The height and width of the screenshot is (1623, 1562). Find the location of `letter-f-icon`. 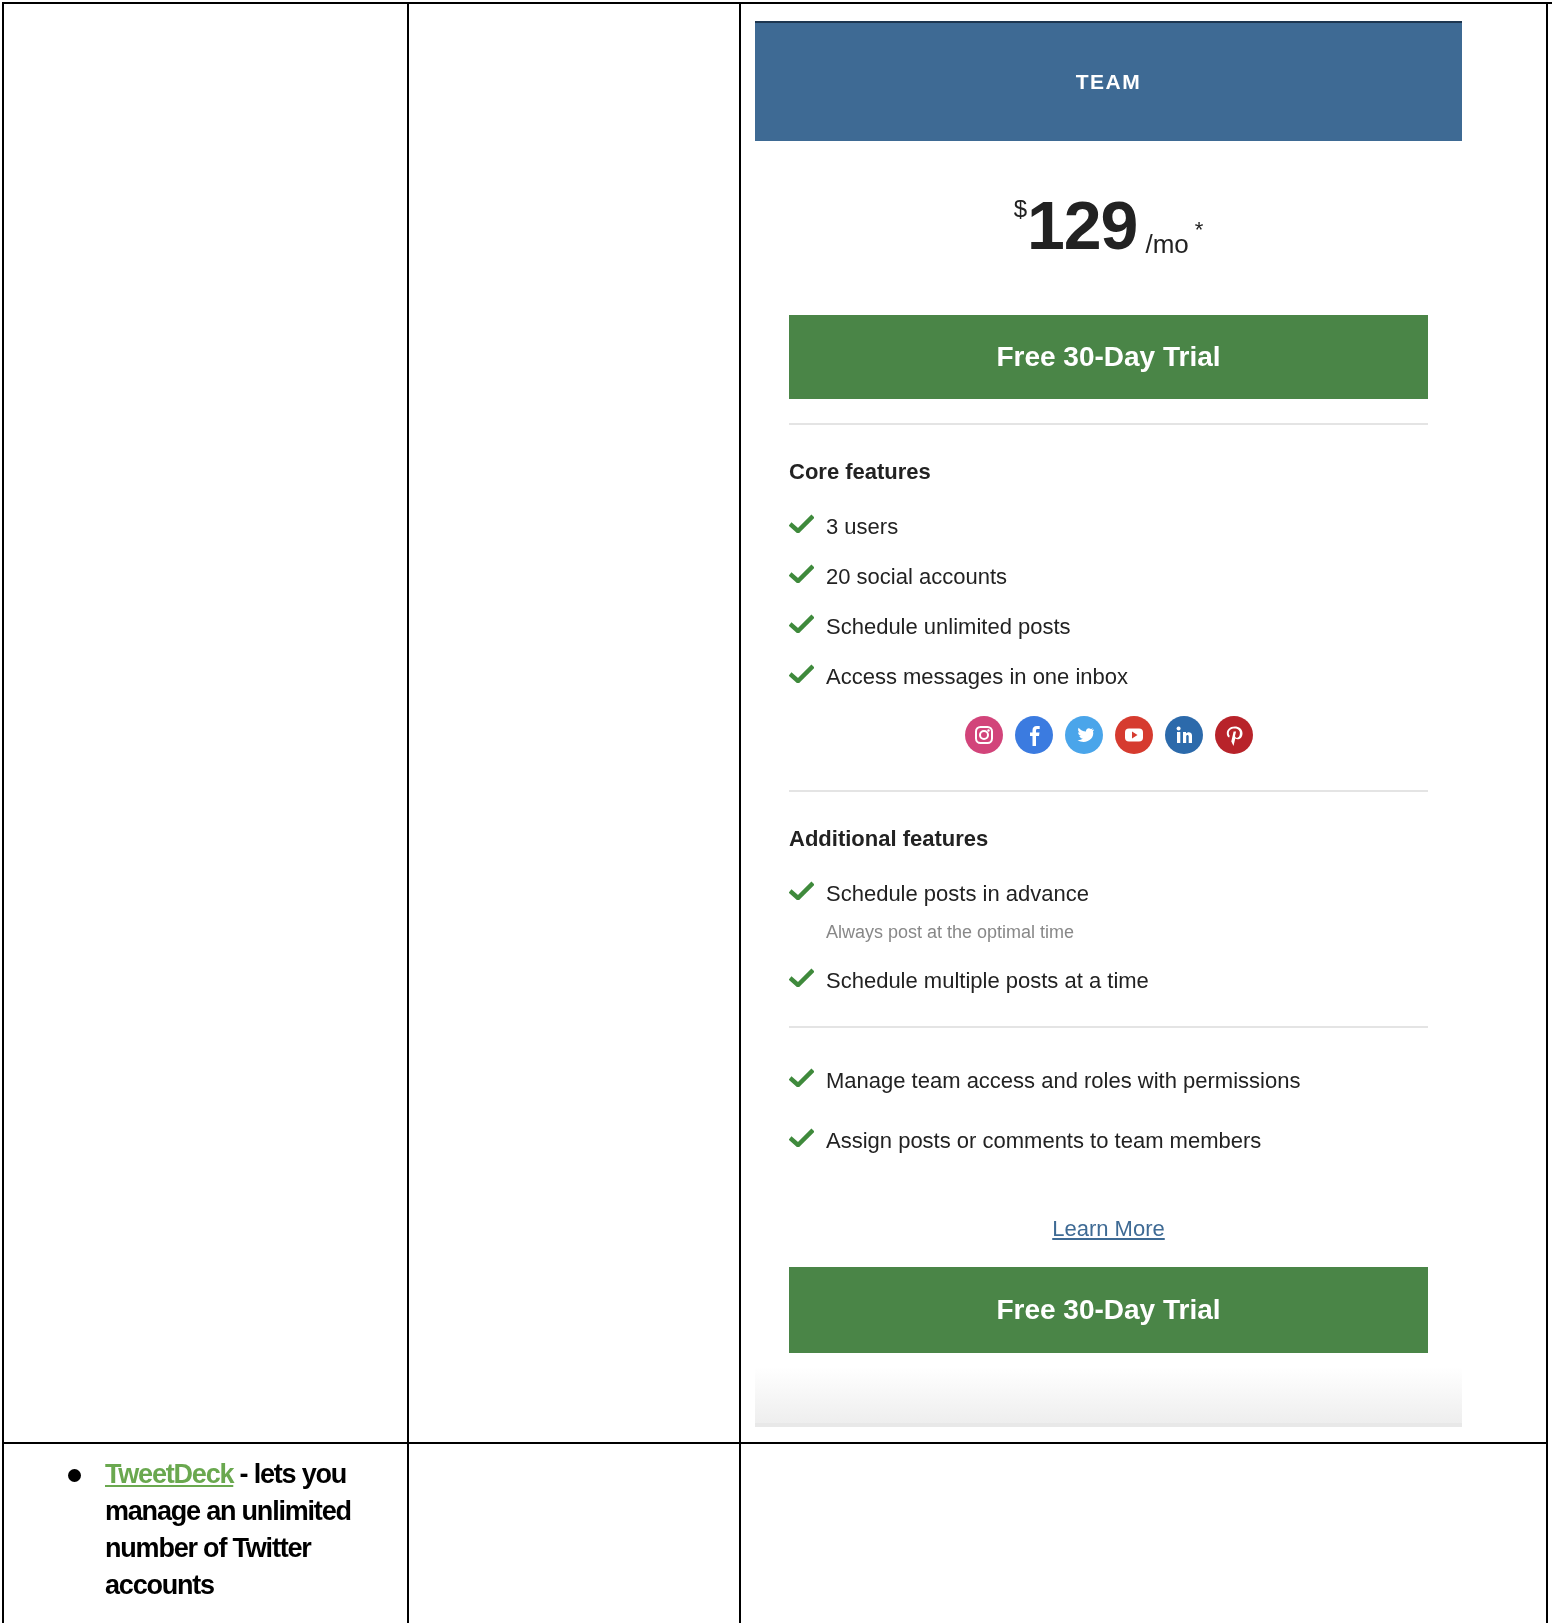

letter-f-icon is located at coordinates (1033, 735).